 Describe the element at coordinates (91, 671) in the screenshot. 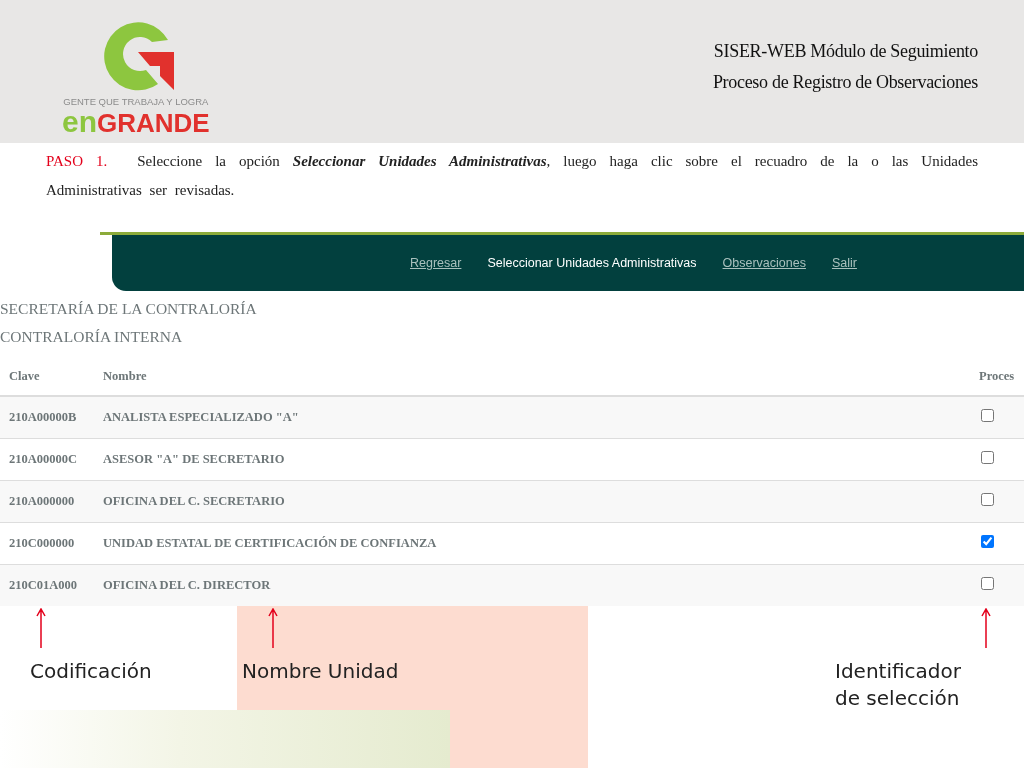

I see `annotation-label: Codificación` at that location.